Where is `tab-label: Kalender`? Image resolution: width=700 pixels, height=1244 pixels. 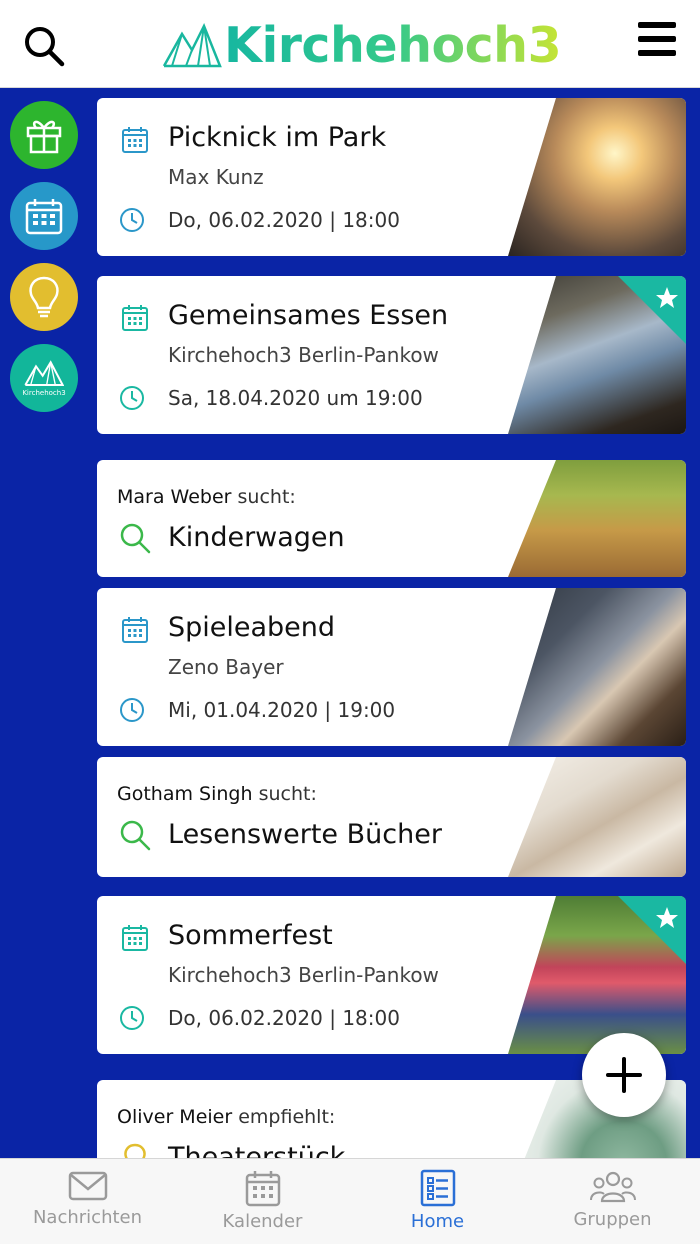 tab-label: Kalender is located at coordinates (262, 1221).